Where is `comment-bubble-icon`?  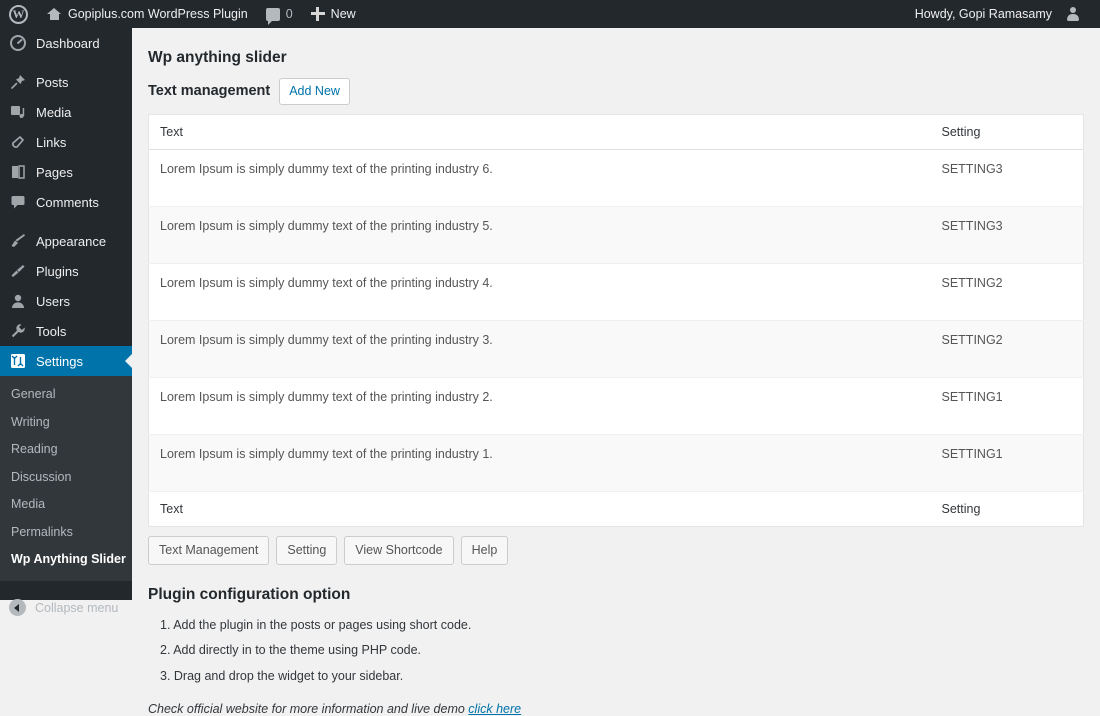 comment-bubble-icon is located at coordinates (272, 16).